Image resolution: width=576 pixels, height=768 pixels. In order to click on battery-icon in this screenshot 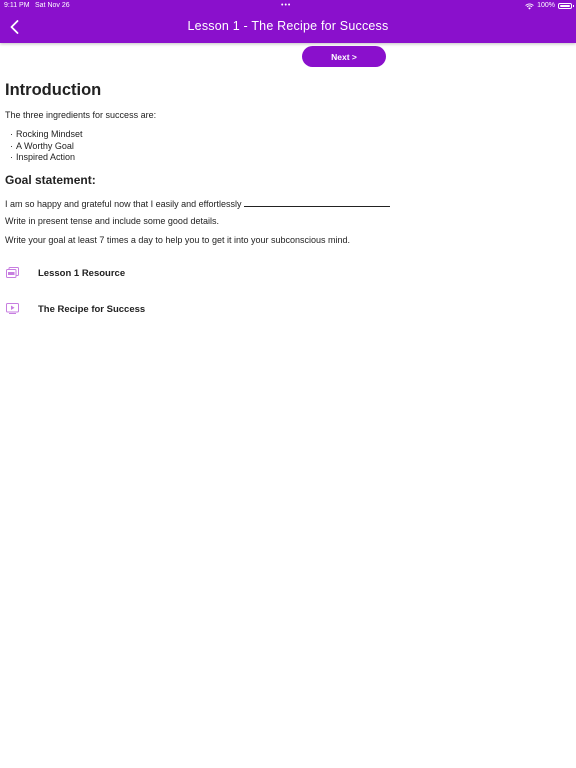, I will do `click(566, 6)`.